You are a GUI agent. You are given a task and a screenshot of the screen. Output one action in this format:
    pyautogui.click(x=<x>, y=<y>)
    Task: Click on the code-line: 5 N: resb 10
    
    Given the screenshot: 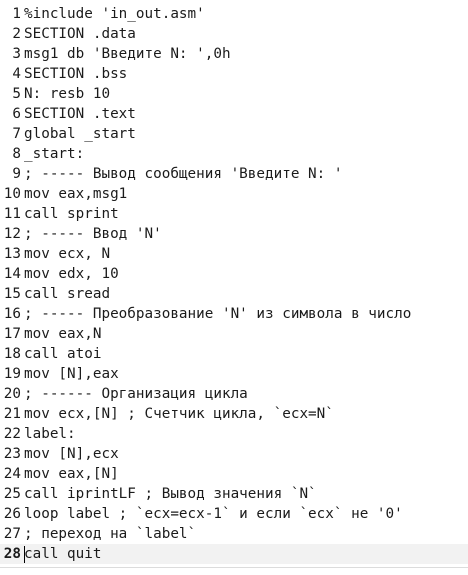 What is the action you would take?
    pyautogui.click(x=234, y=94)
    